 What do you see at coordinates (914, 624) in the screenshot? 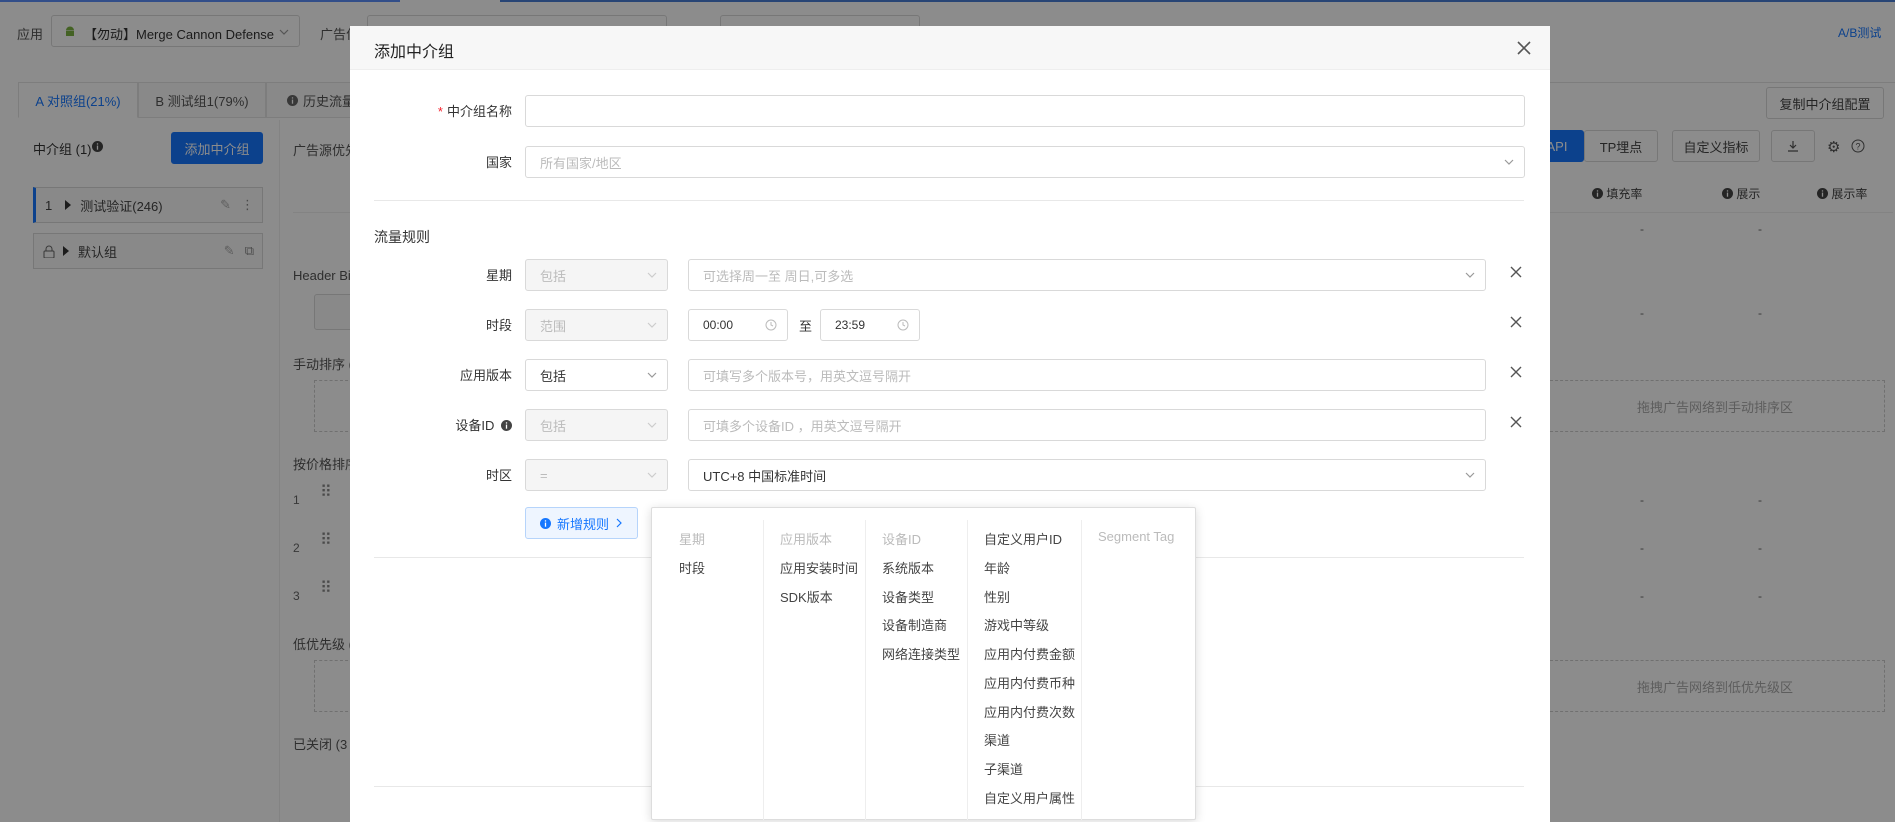
I see `rule-option-manufacturer: 设备制造商` at bounding box center [914, 624].